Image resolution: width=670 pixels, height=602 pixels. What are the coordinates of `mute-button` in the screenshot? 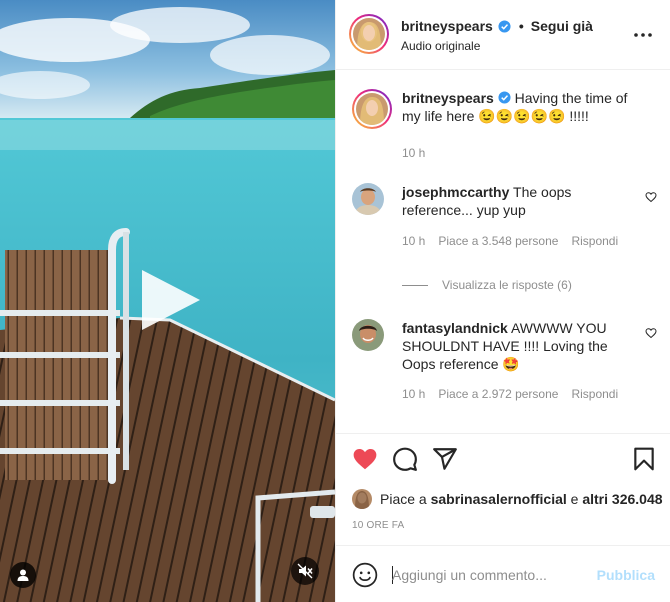 It's located at (305, 571).